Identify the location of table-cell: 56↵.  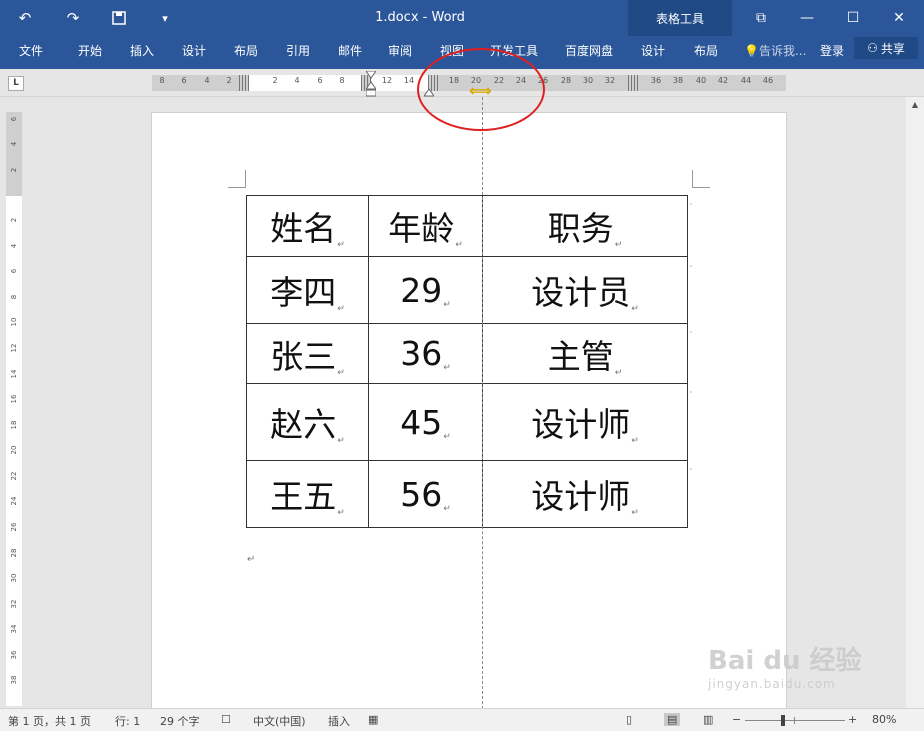
(425, 494).